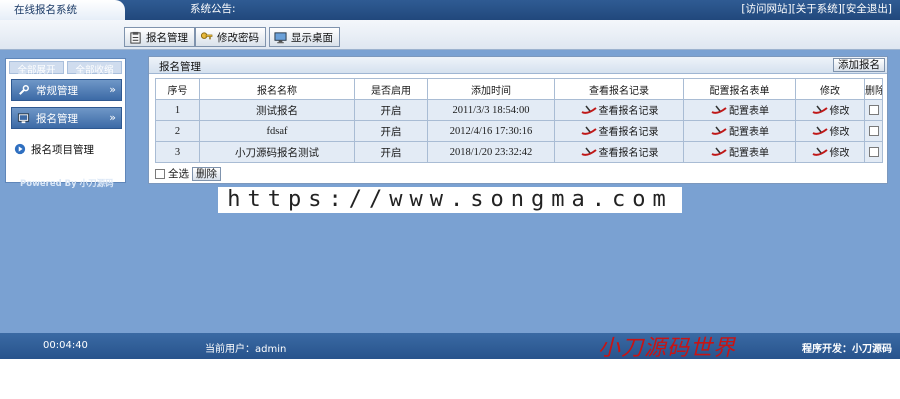 The image size is (900, 399). I want to click on column-header: 是否启用, so click(391, 89).